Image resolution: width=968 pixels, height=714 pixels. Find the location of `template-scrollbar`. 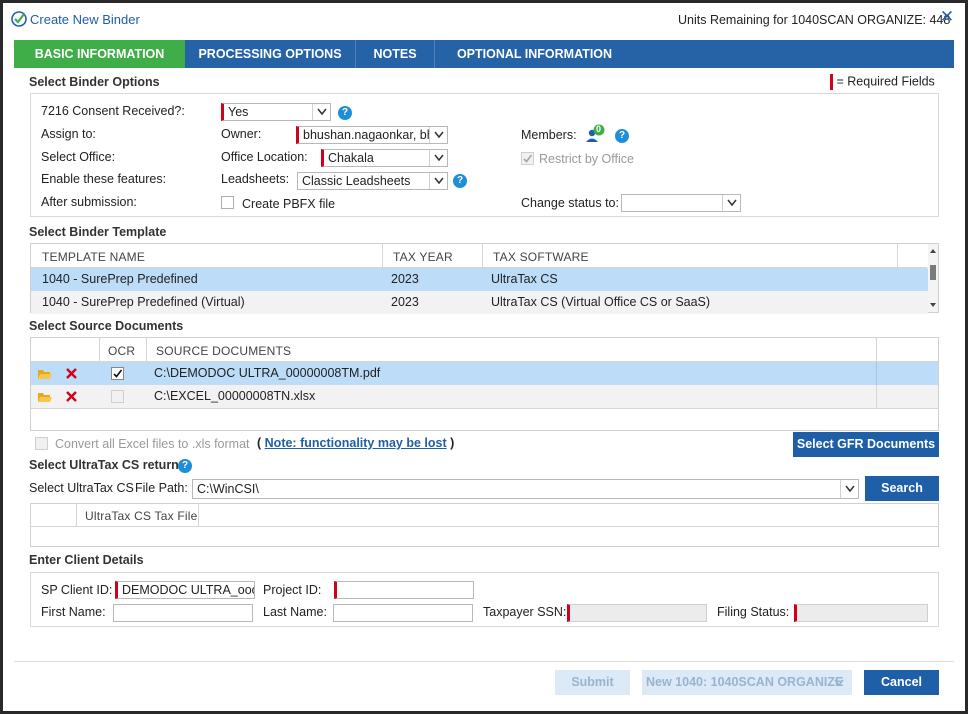

template-scrollbar is located at coordinates (933, 278).